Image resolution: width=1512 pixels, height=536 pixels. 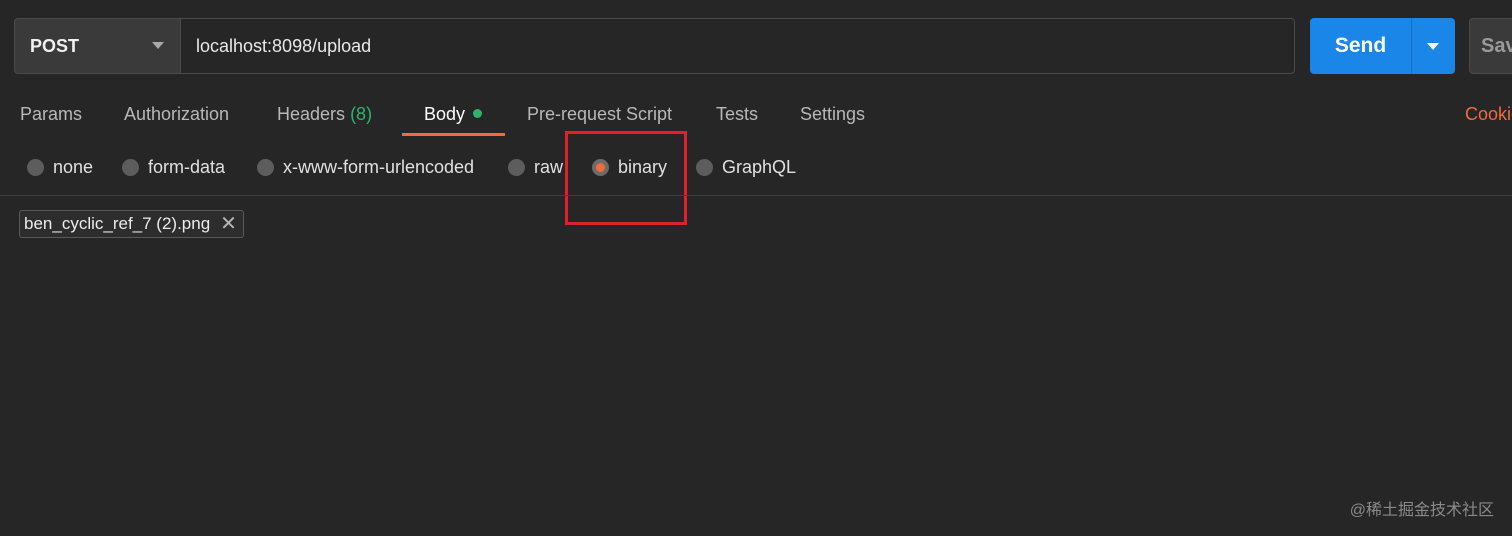 I want to click on status-dot-icon, so click(x=478, y=113).